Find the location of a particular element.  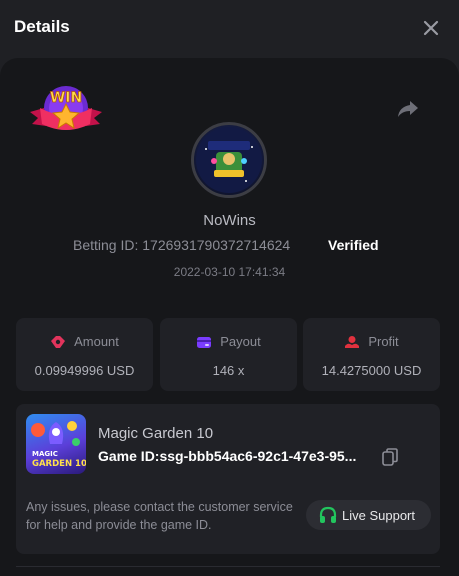

headphones-icon is located at coordinates (328, 514).